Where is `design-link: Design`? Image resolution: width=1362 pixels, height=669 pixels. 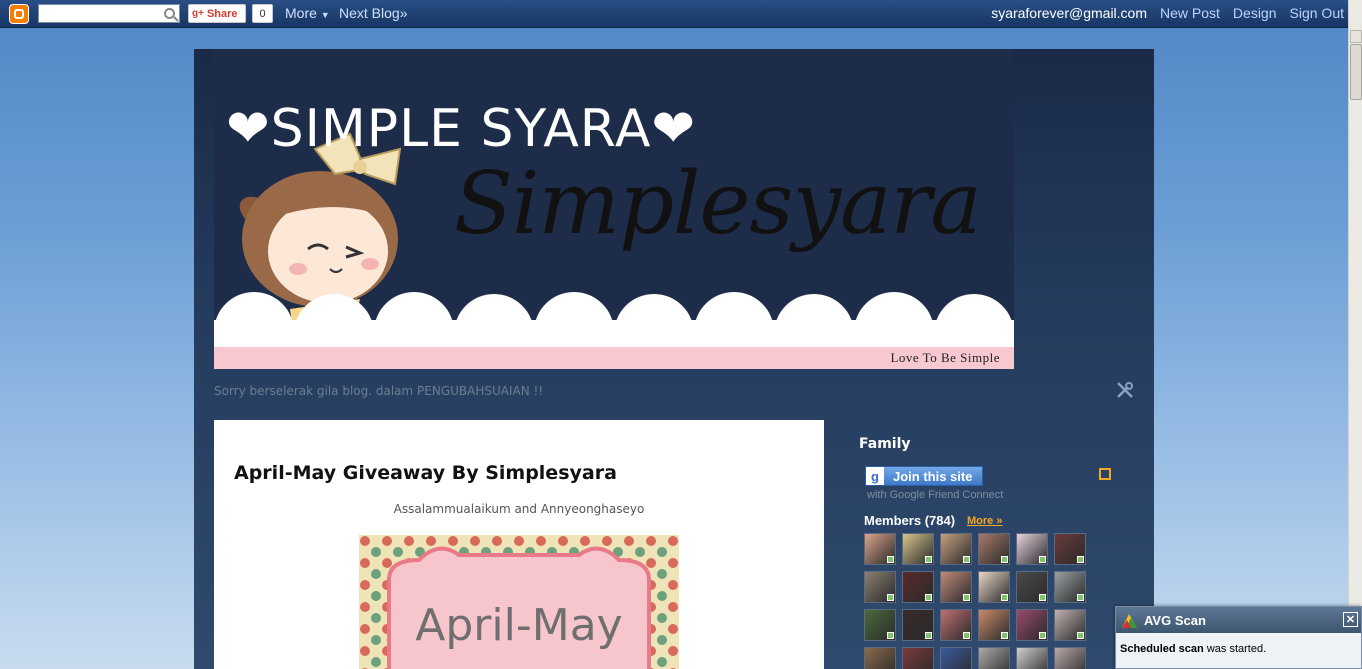 design-link: Design is located at coordinates (1255, 13).